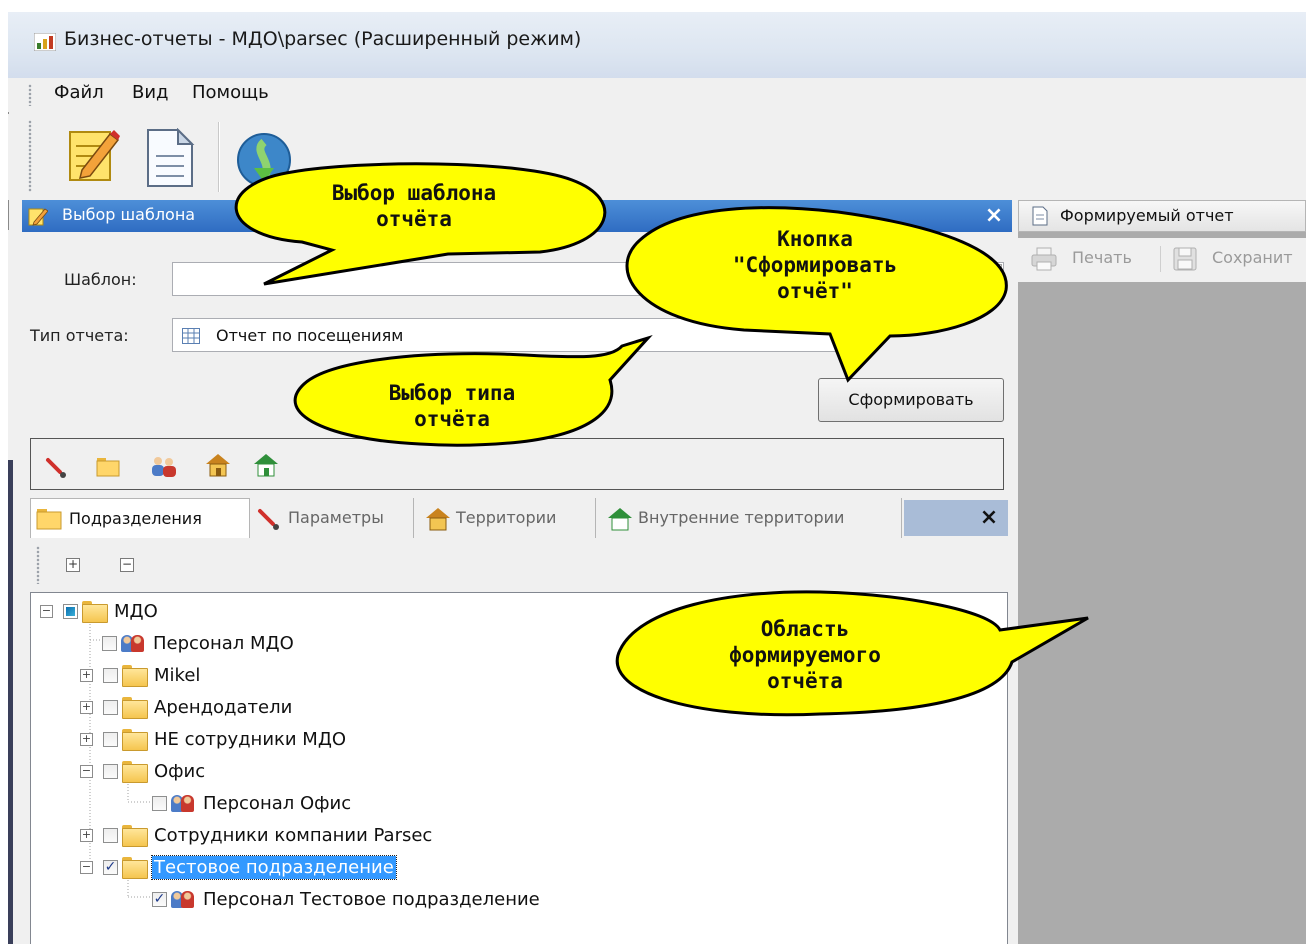 The height and width of the screenshot is (944, 1306). What do you see at coordinates (219, 157) in the screenshot?
I see `toolbar-separator` at bounding box center [219, 157].